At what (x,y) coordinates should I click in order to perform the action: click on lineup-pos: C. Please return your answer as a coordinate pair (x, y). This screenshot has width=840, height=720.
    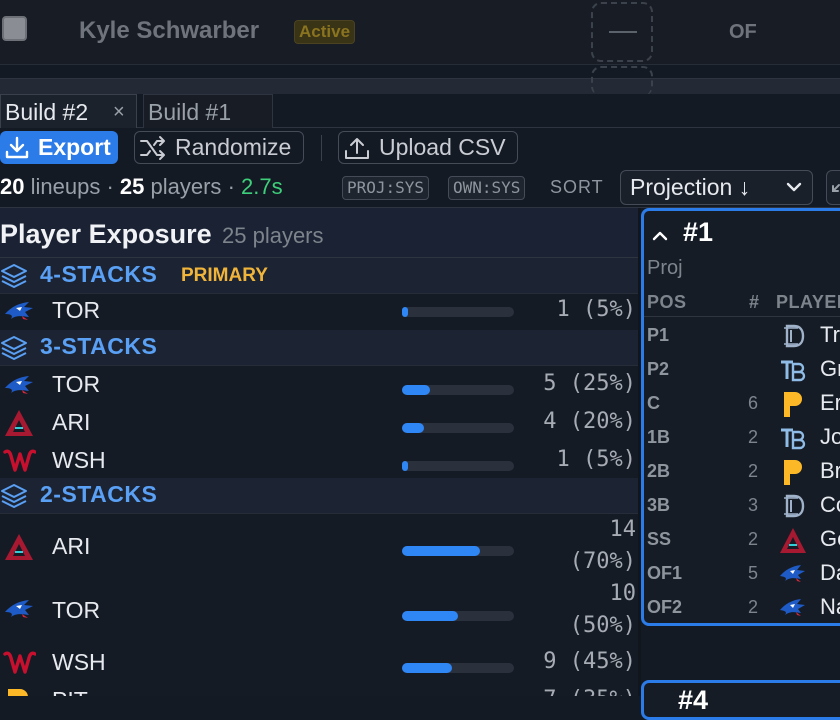
    Looking at the image, I should click on (653, 403).